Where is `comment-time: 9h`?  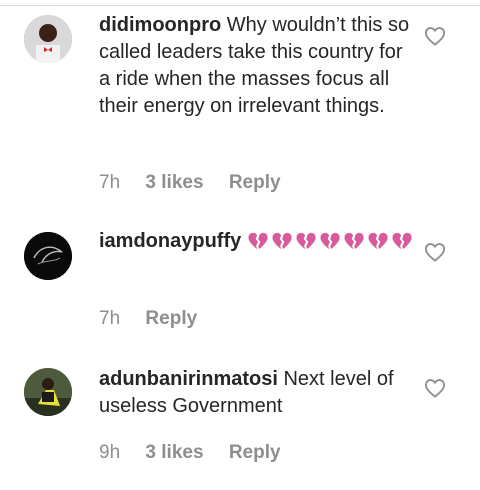 comment-time: 9h is located at coordinates (110, 452).